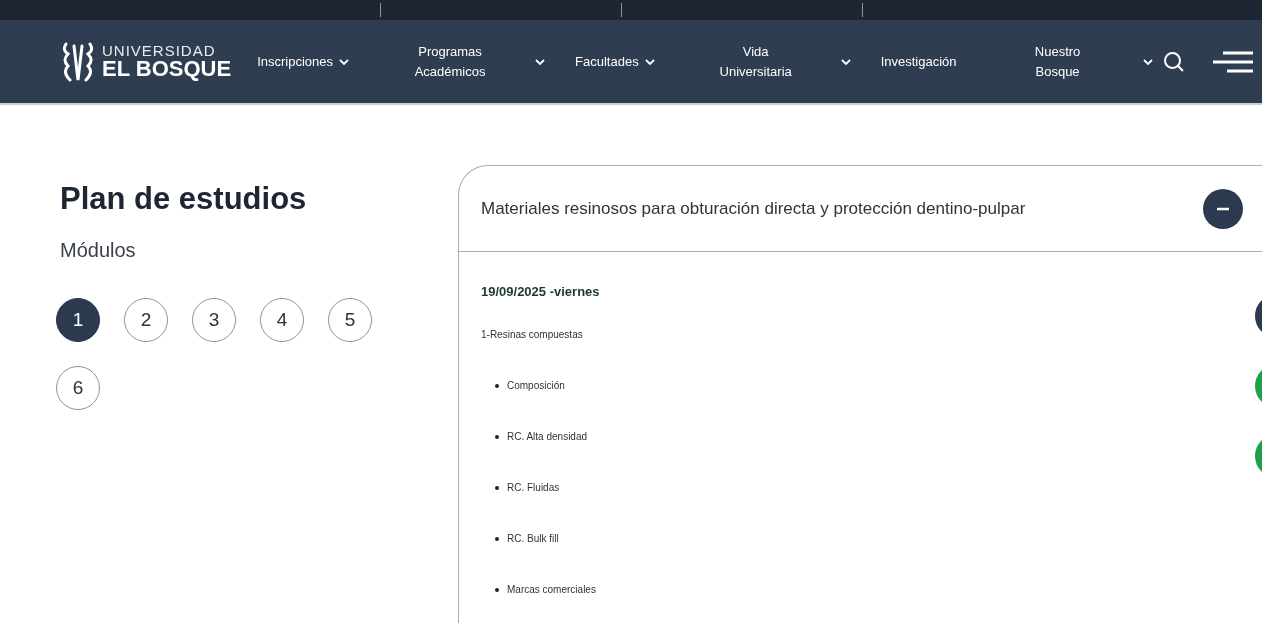 The image size is (1262, 623). I want to click on list-item: RC. Bulk fill, so click(533, 538).